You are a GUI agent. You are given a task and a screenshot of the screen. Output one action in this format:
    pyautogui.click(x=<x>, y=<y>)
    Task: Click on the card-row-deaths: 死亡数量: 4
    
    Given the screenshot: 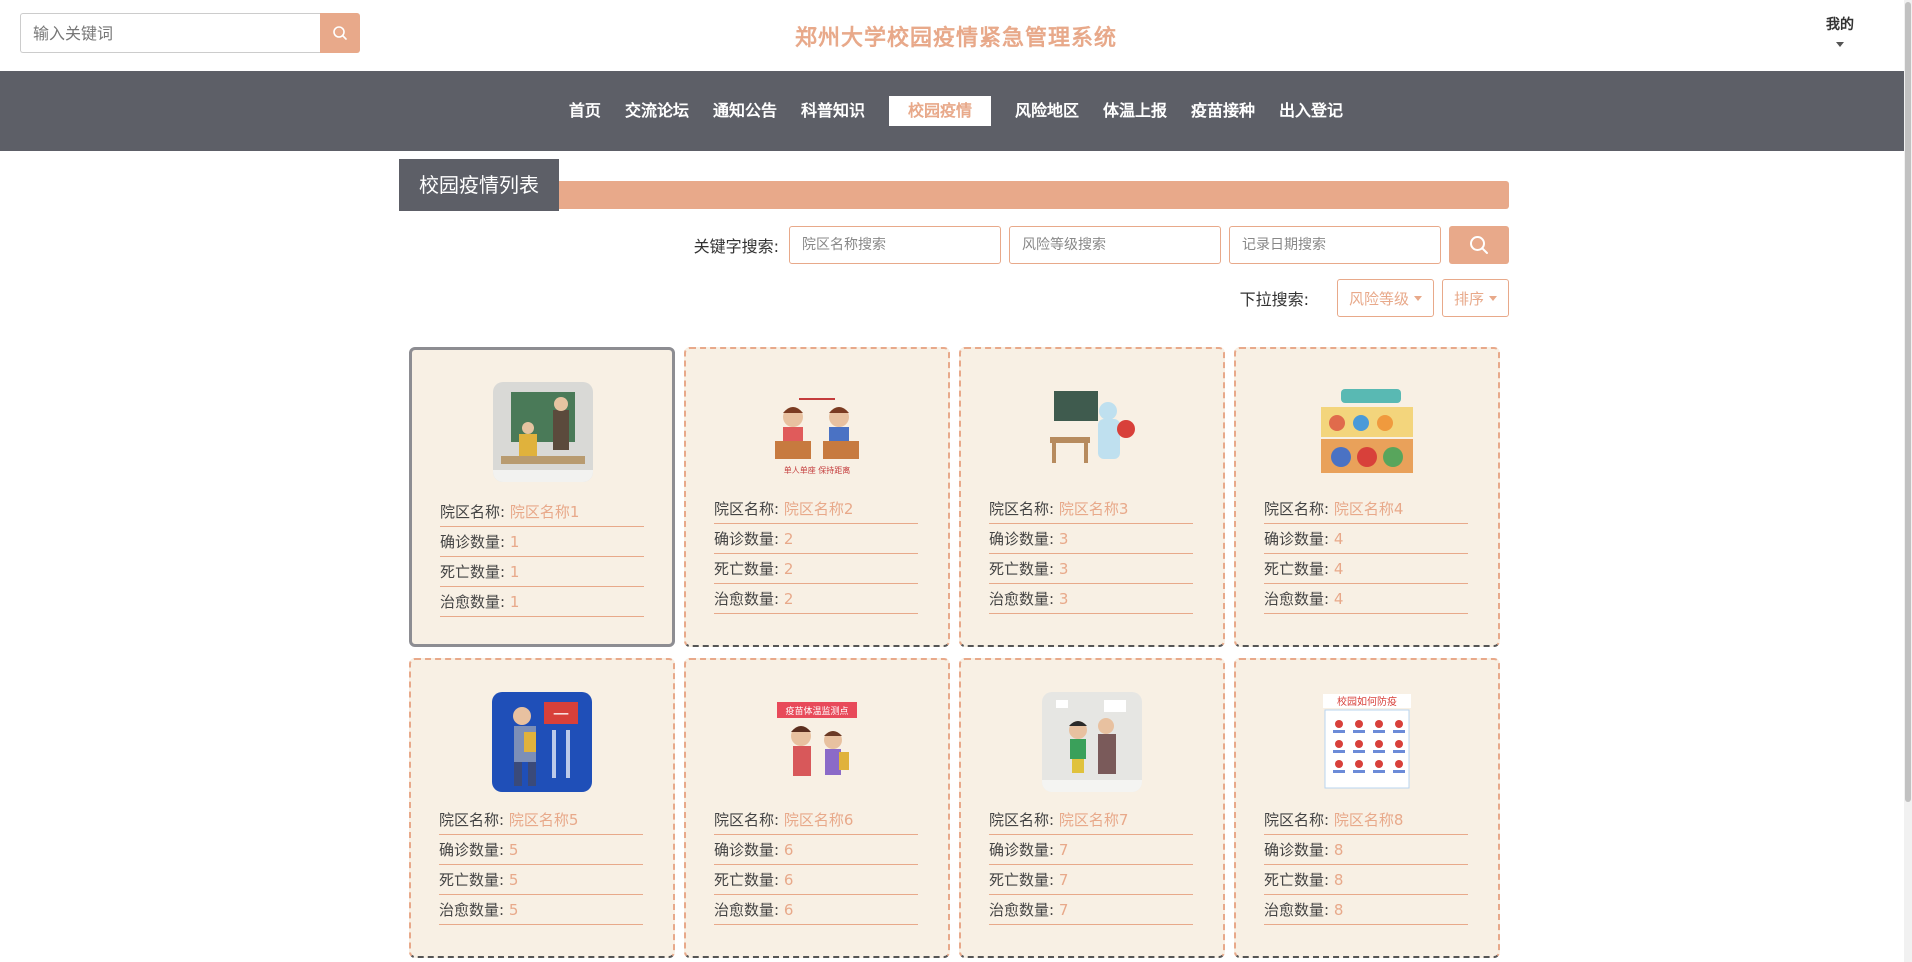 What is the action you would take?
    pyautogui.click(x=1366, y=569)
    